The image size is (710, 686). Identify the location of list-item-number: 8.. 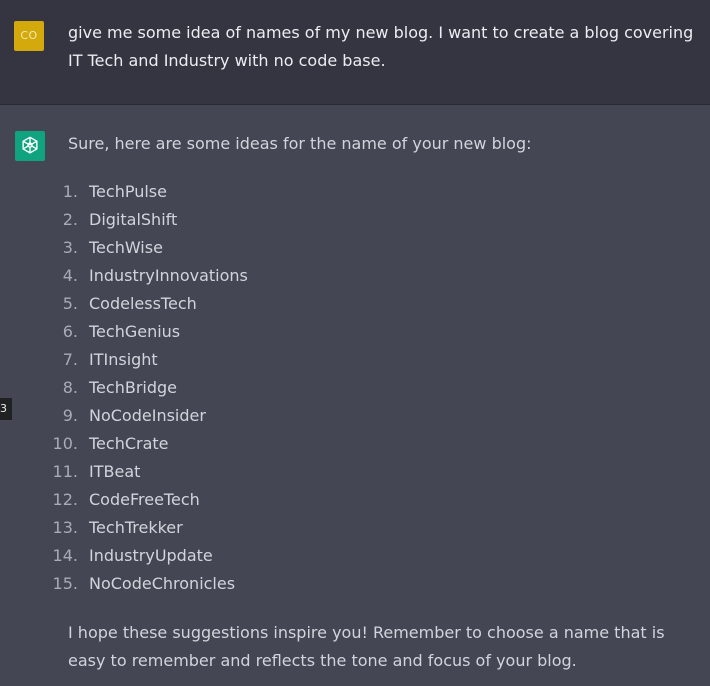
(70, 387).